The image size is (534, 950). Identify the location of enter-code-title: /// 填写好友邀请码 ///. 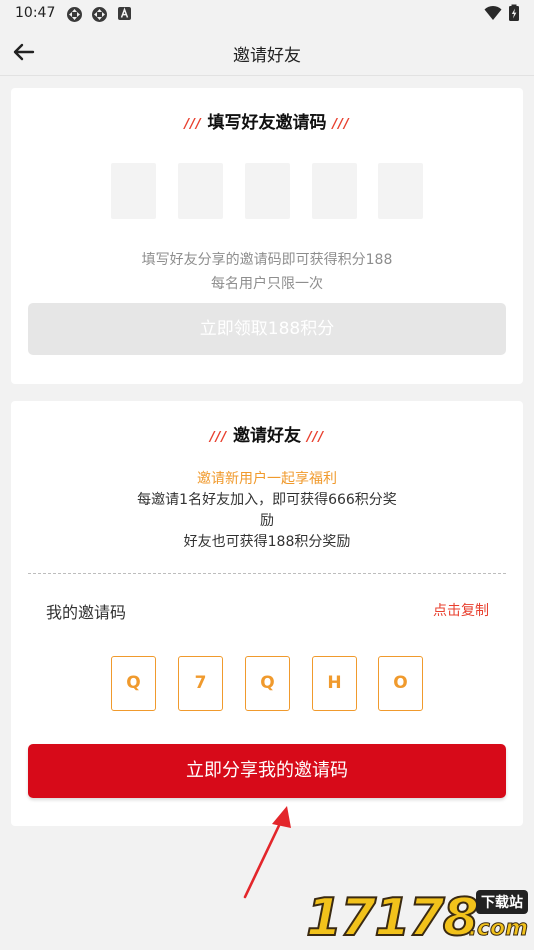
(267, 120).